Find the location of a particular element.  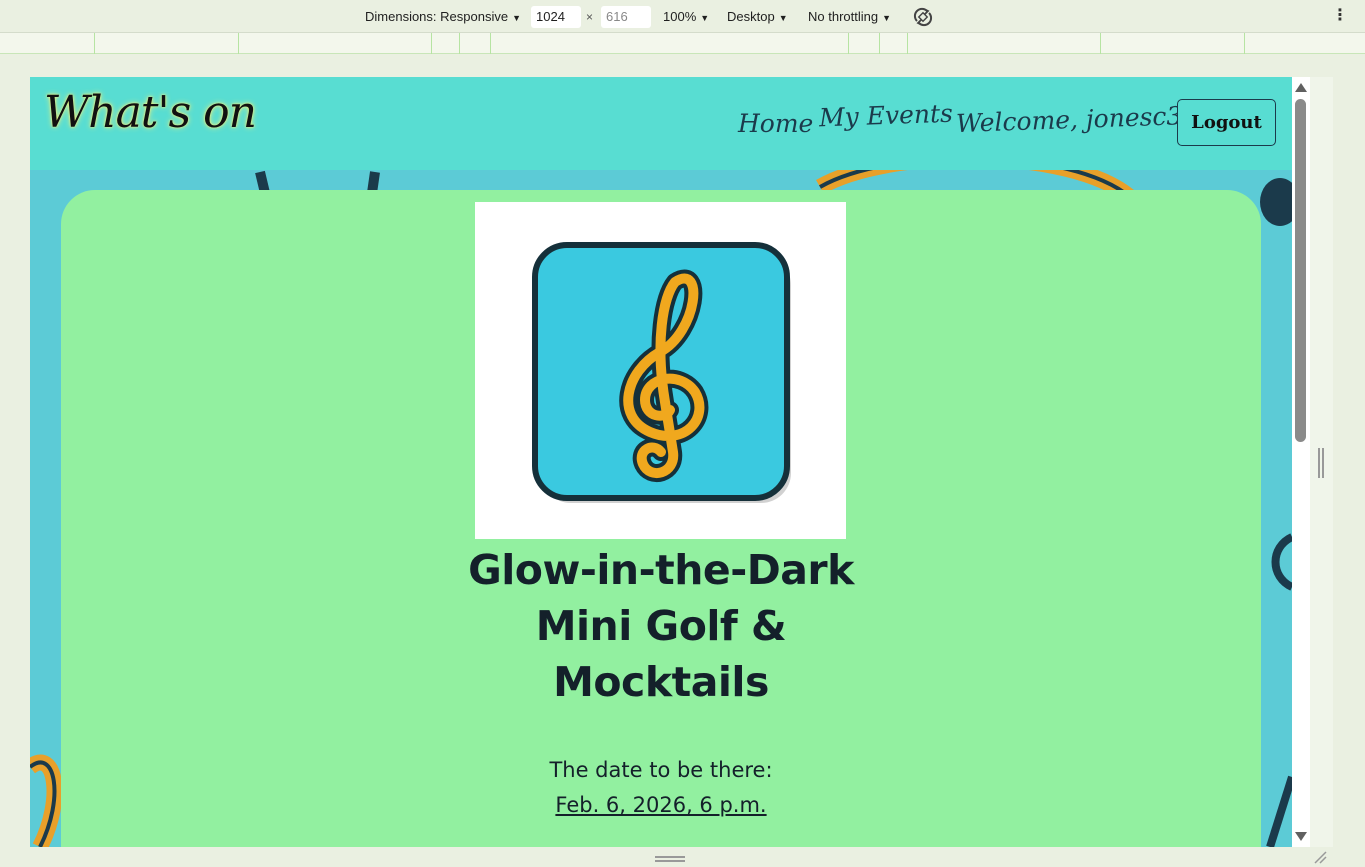

event-title: Glow-in-the-Dark Mini Golf & Mocktails is located at coordinates (661, 626).